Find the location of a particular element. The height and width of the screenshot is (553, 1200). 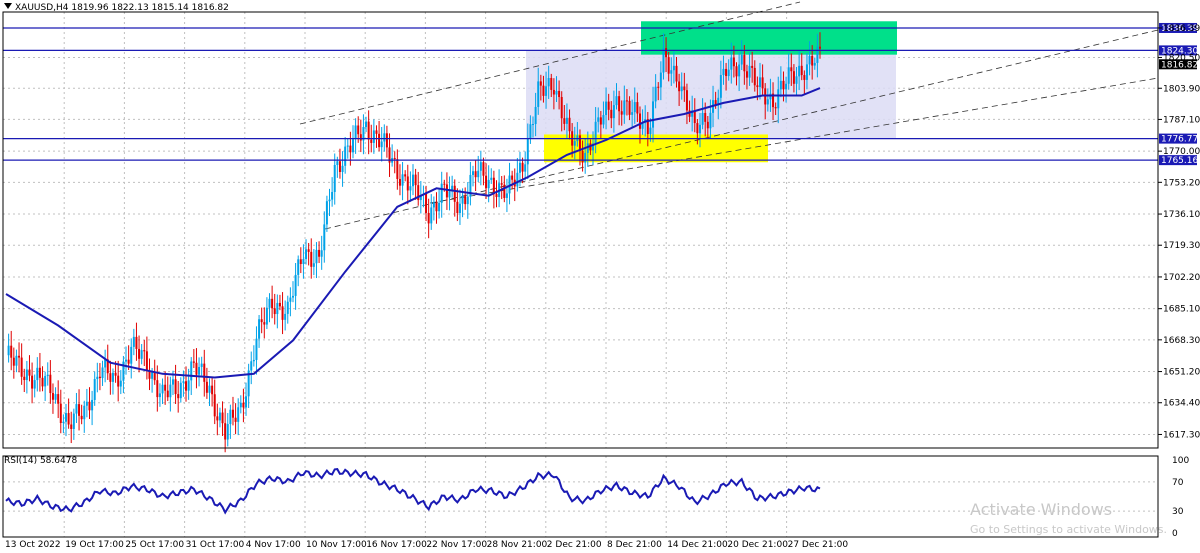

price-tick-label: 1836.39 is located at coordinates (1181, 29).